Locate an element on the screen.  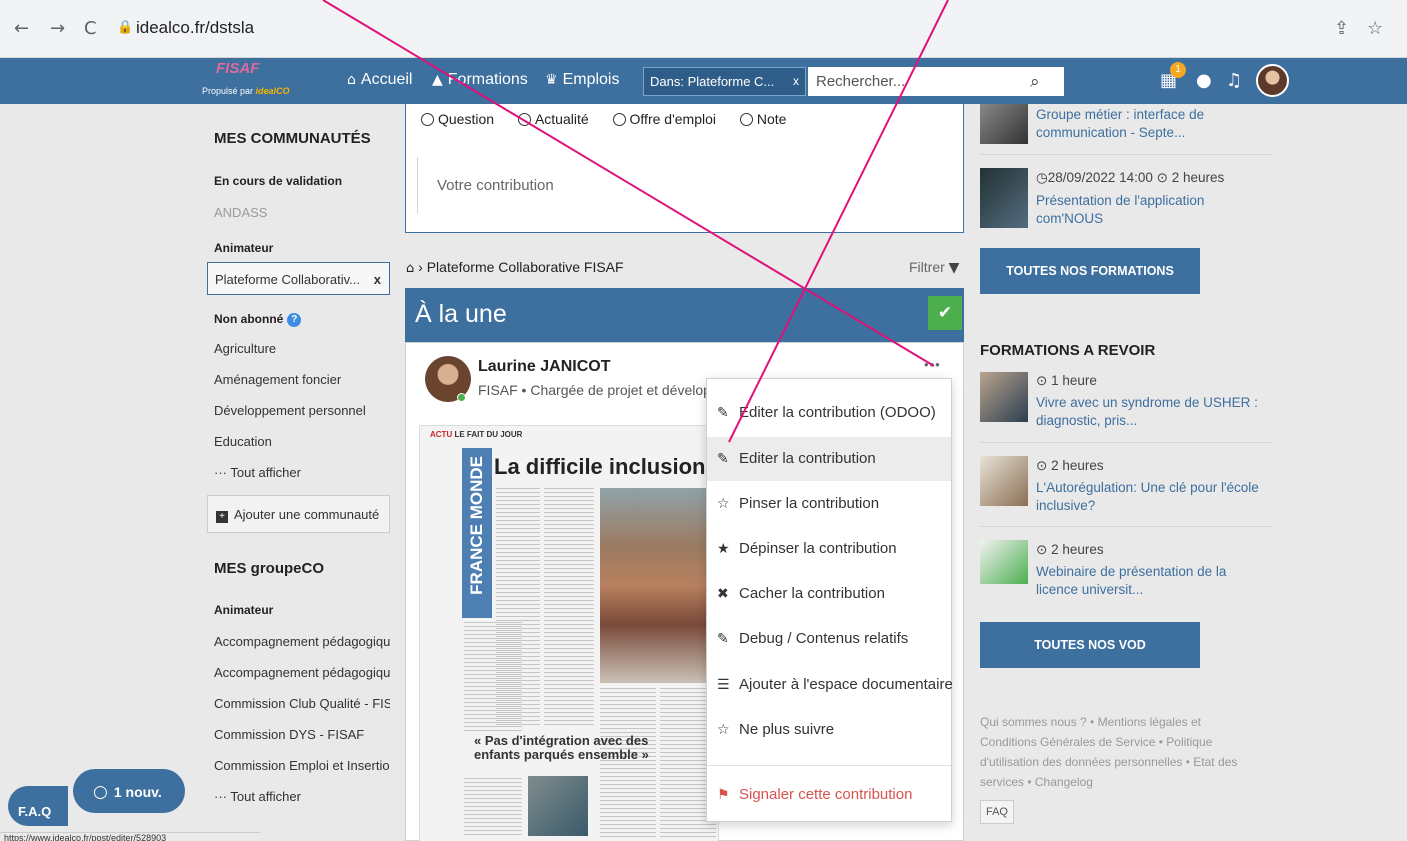
replay-duration-text: 1 heure is located at coordinates (1074, 380).